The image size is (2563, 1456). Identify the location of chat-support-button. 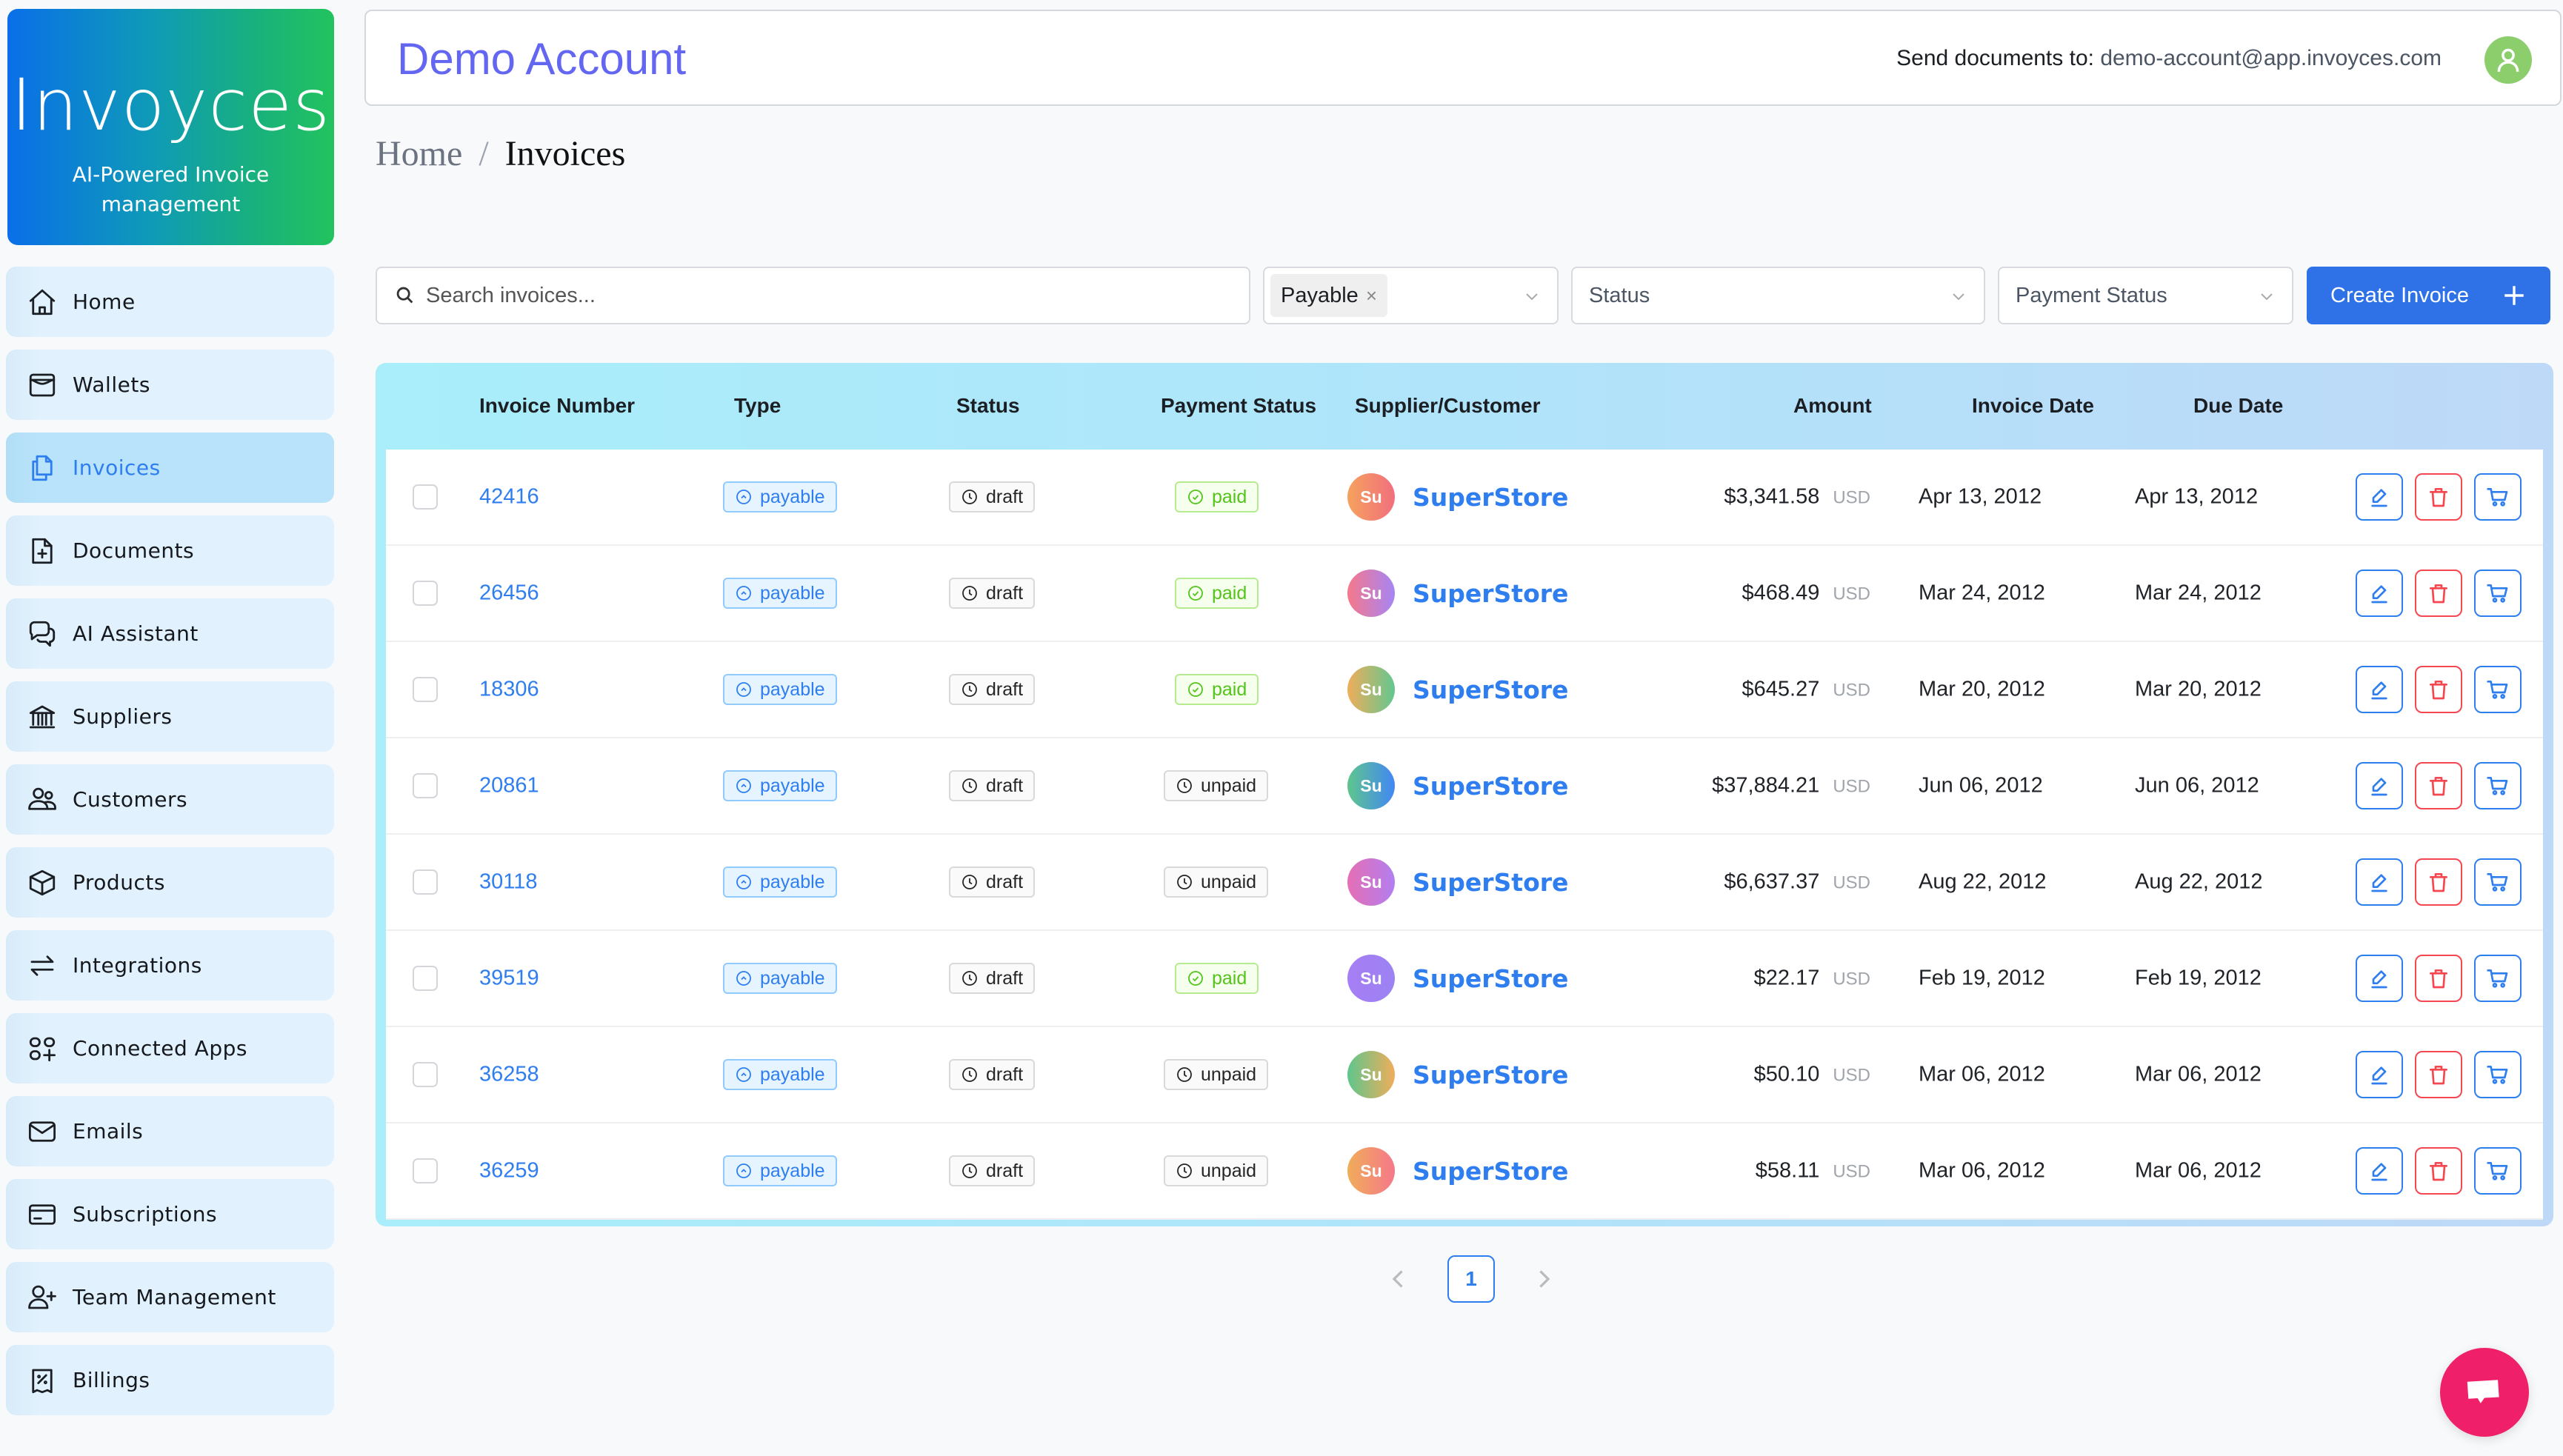
(2484, 1392).